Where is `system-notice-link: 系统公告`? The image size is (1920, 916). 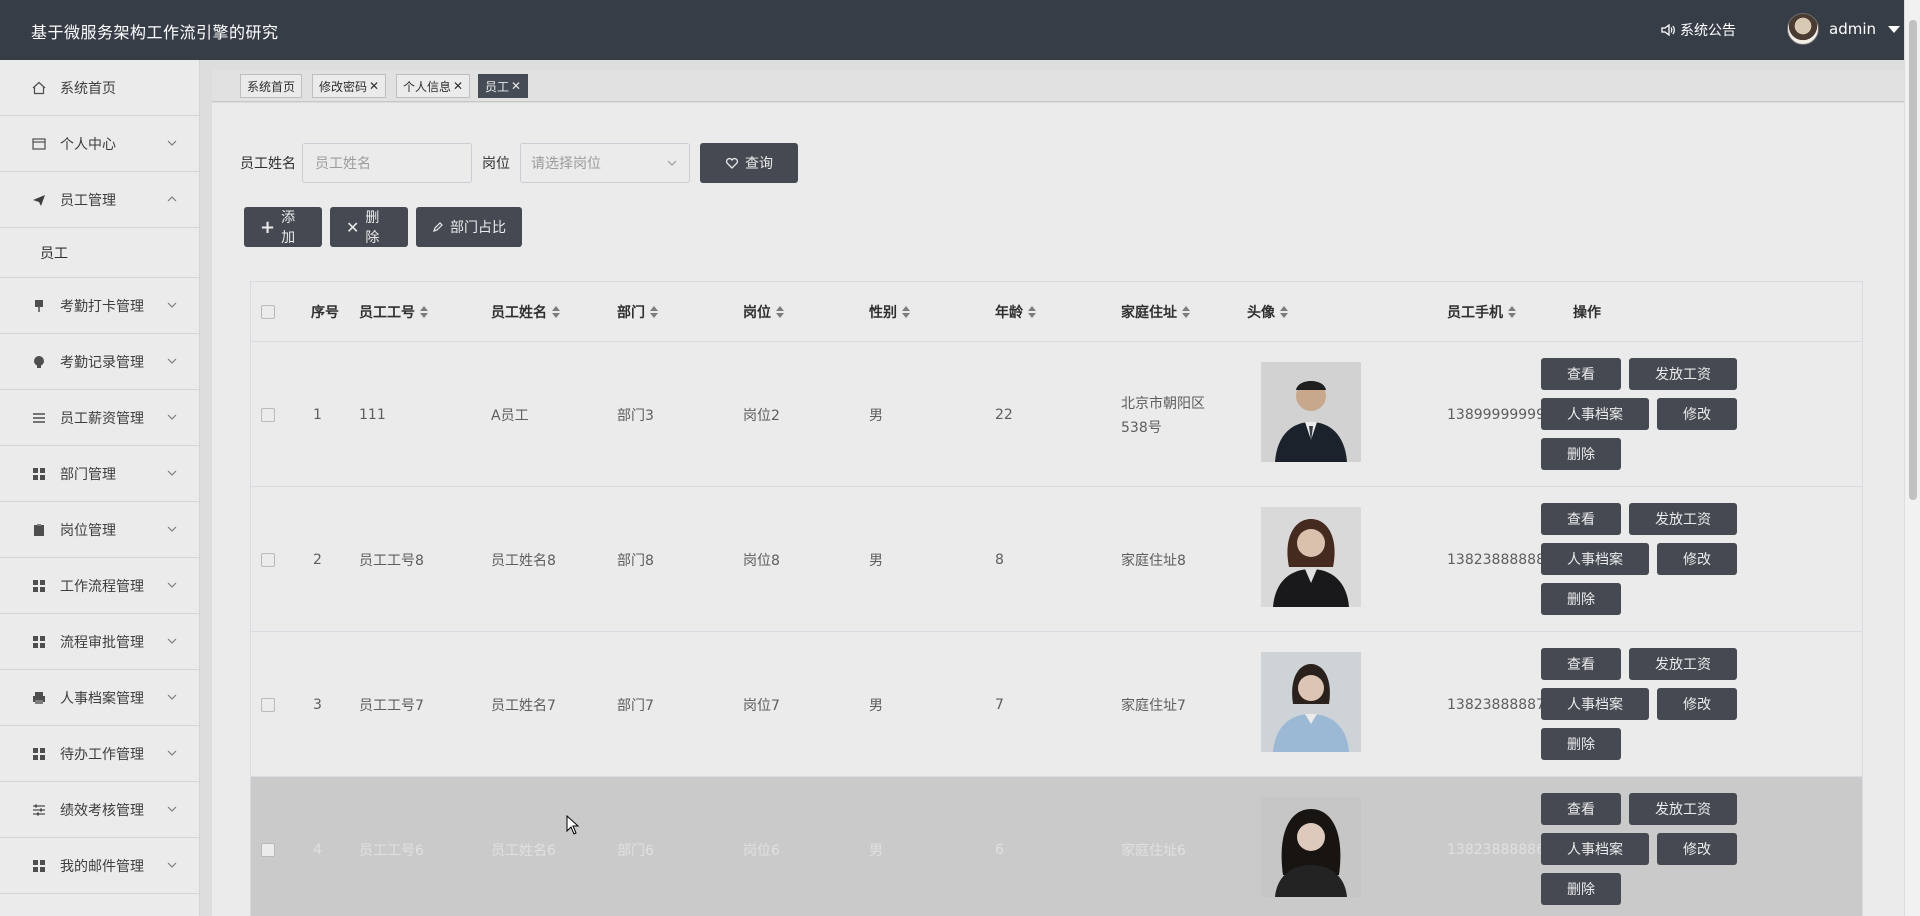
system-notice-link: 系统公告 is located at coordinates (1698, 30).